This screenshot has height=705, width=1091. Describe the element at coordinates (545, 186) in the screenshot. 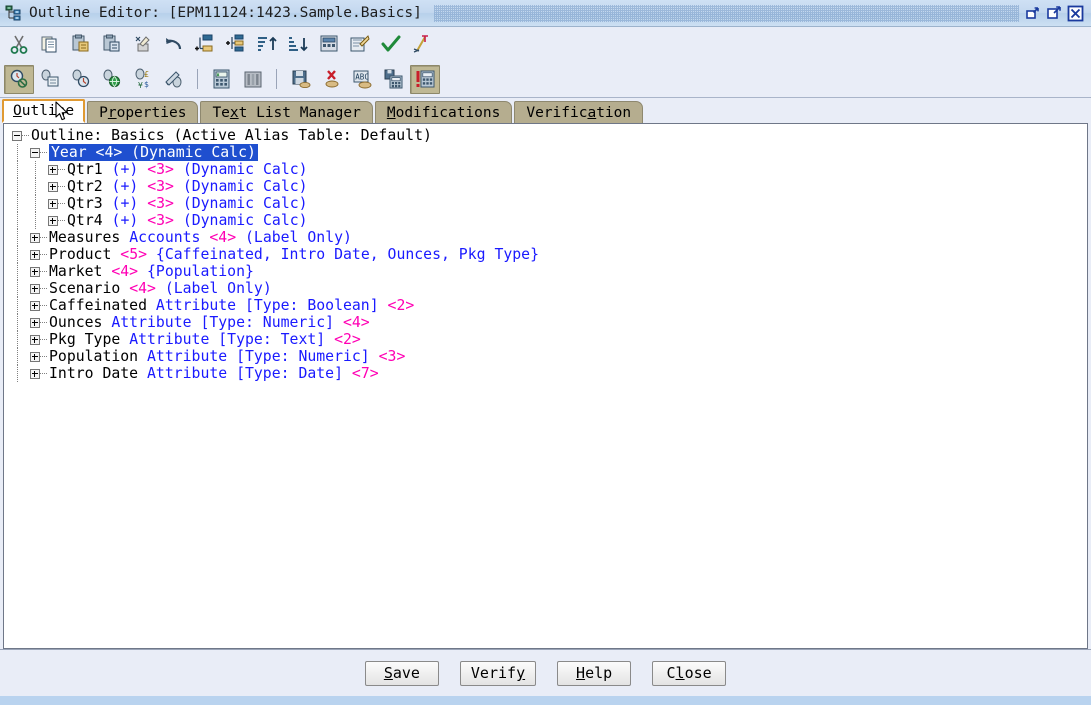

I see `tree-node-qtr2: Qtr2 (+) <3> (Dynamic Calc)` at that location.